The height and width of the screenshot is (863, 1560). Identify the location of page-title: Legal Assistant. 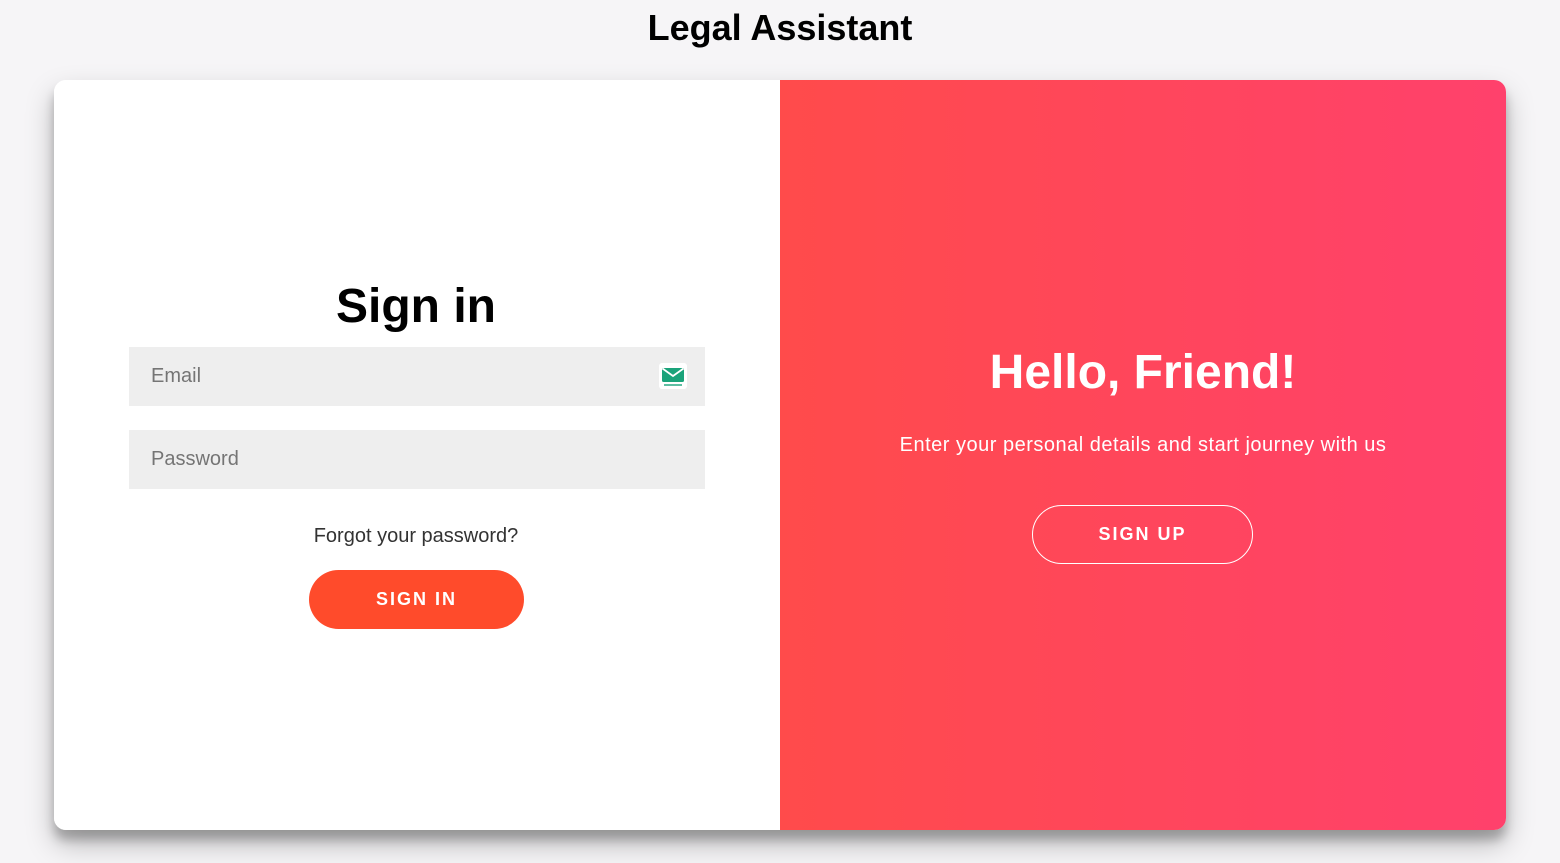
(780, 27).